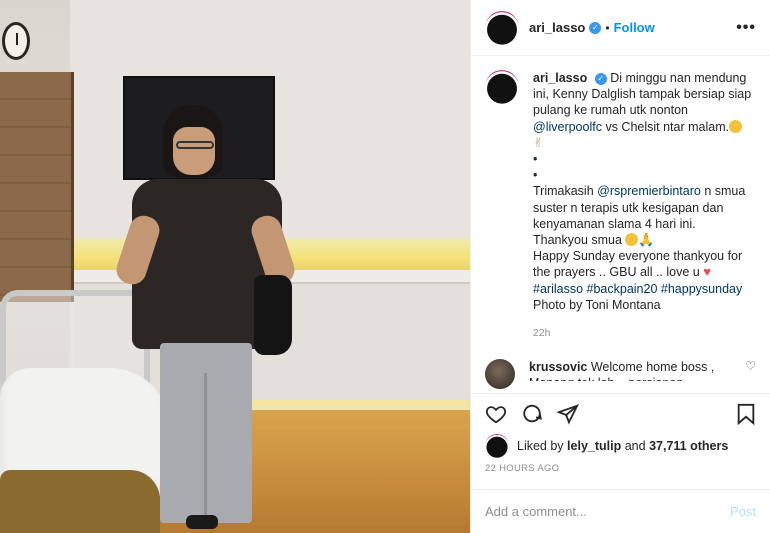  Describe the element at coordinates (568, 414) in the screenshot. I see `share-icon` at that location.